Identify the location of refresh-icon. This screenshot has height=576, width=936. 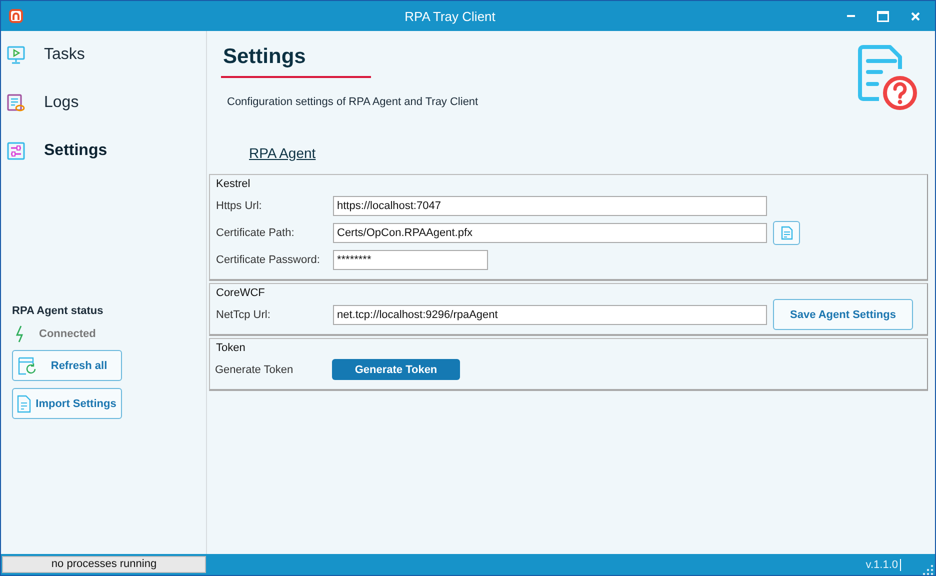
(27, 366).